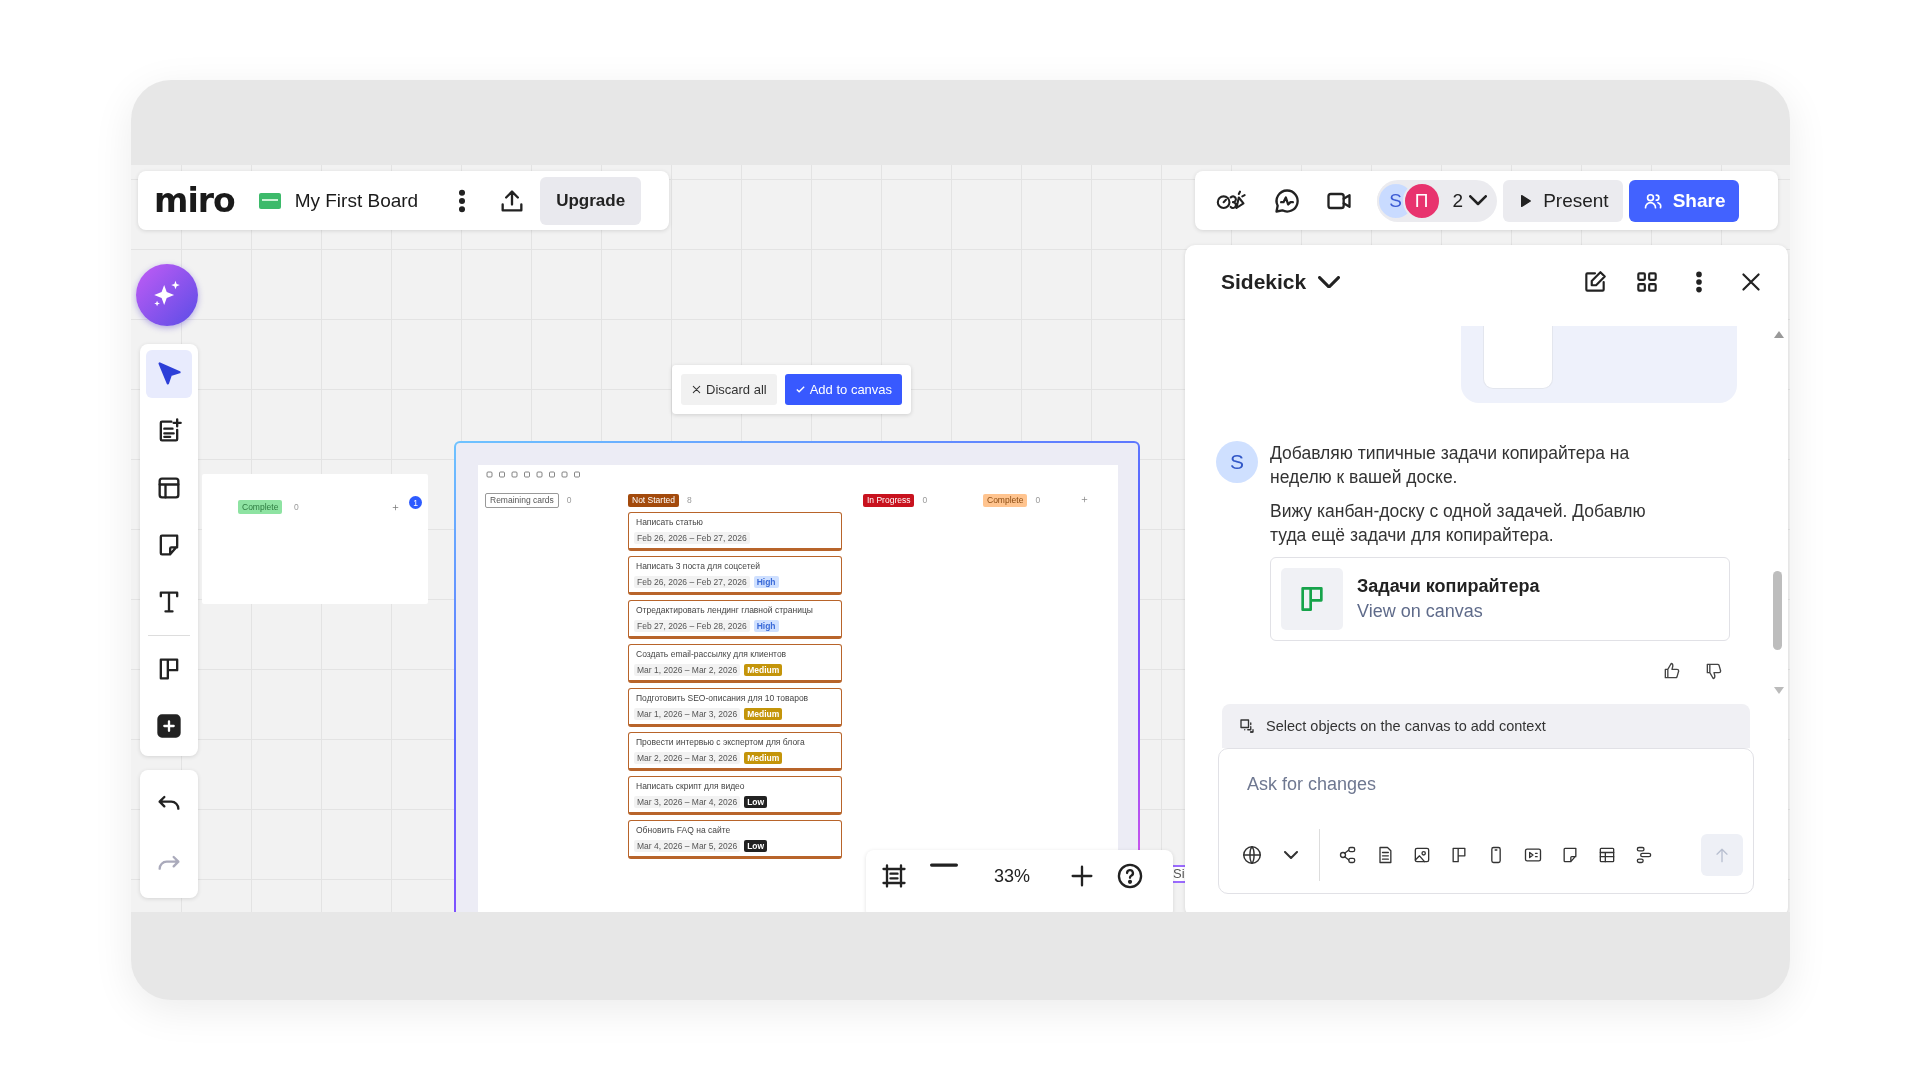 This screenshot has width=1920, height=1080. I want to click on date-range: Mar 2, 2026 – Mar 3, 2026, so click(687, 758).